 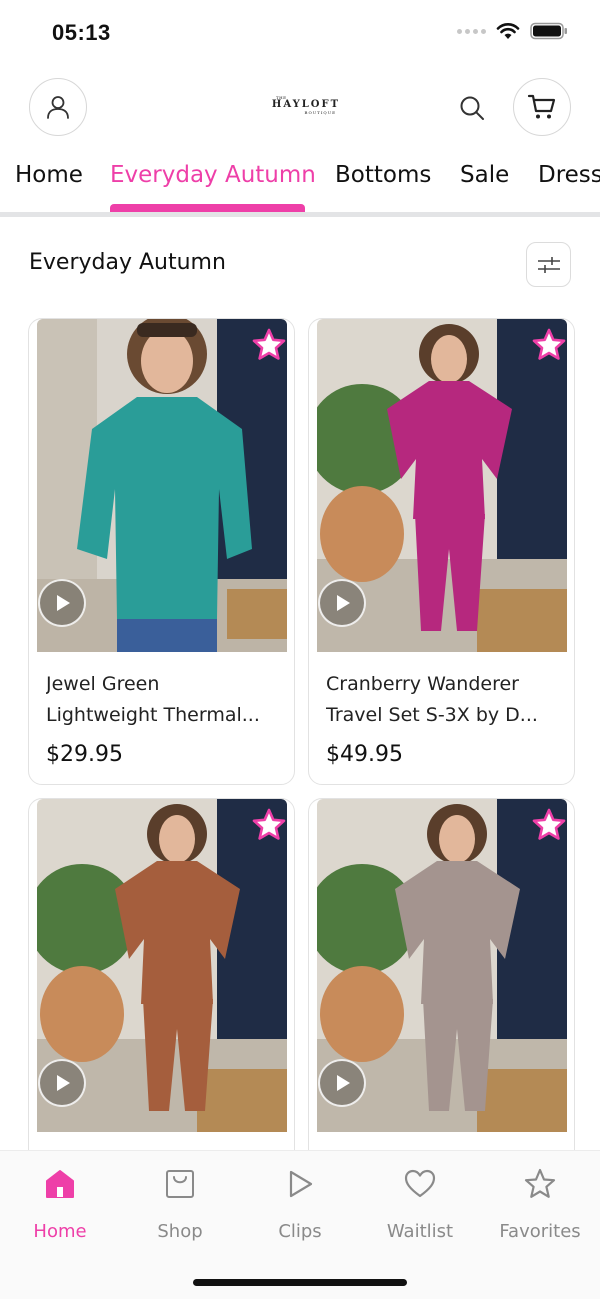 What do you see at coordinates (300, 1231) in the screenshot?
I see `nav-label: Clips` at bounding box center [300, 1231].